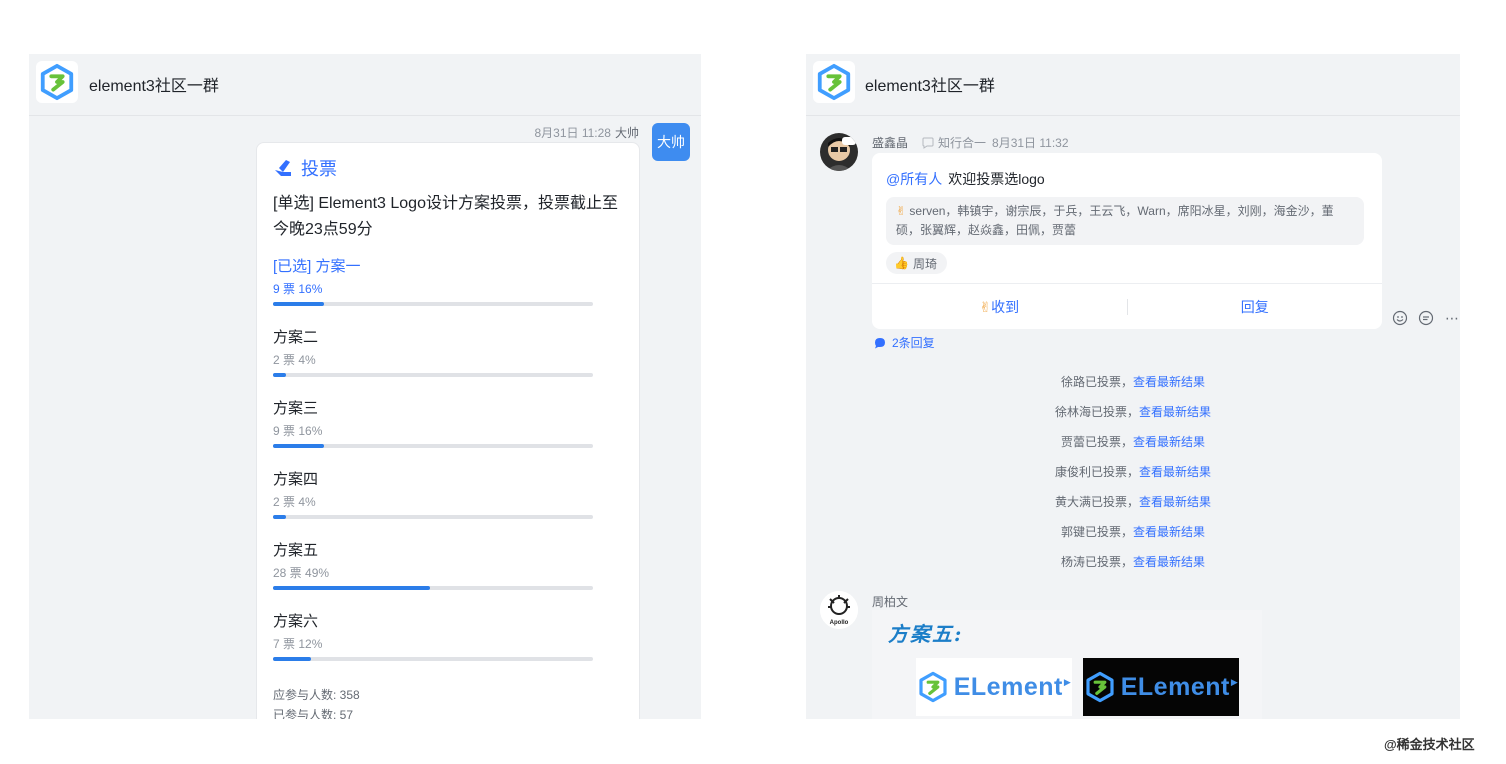 Image resolution: width=1506 pixels, height=764 pixels. What do you see at coordinates (283, 168) in the screenshot?
I see `vote-check-icon` at bounding box center [283, 168].